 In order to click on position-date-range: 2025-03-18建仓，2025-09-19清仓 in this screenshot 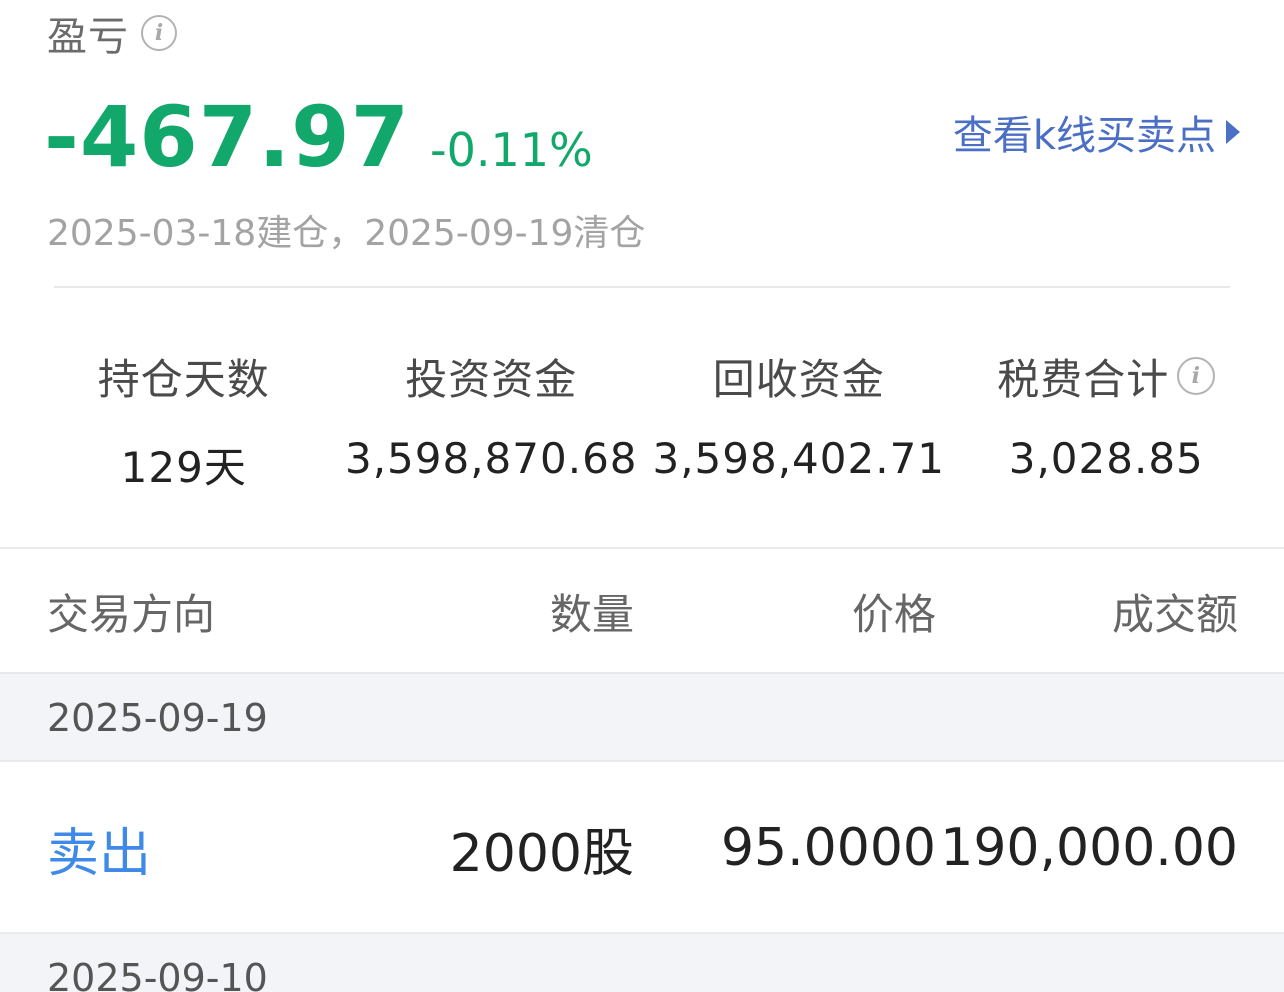, I will do `click(346, 233)`.